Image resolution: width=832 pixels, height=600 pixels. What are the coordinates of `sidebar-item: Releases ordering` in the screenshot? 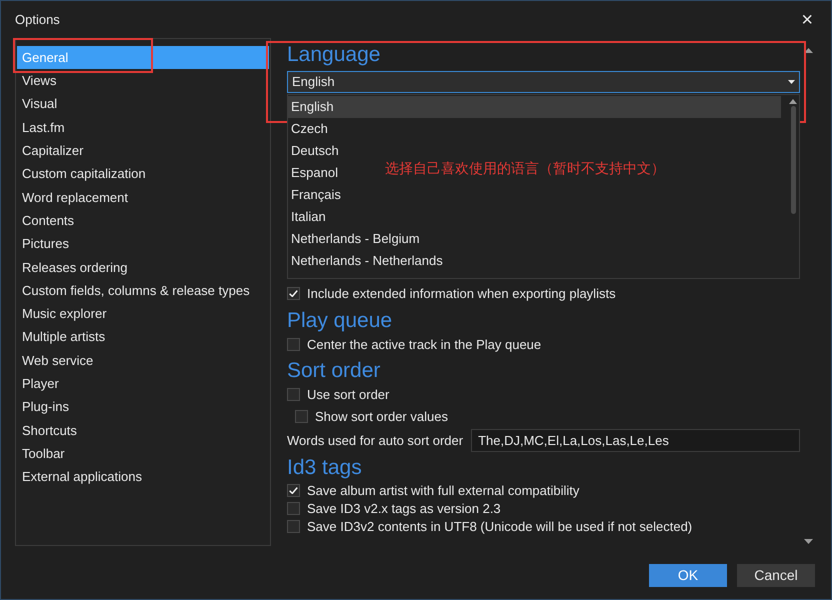 It's located at (143, 267).